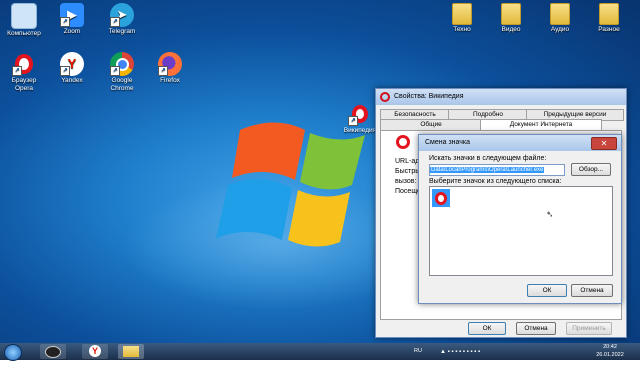 Image resolution: width=640 pixels, height=365 pixels. What do you see at coordinates (460, 356) in the screenshot?
I see `tray-icons: ▲ ▪ ▪ ▪ ▪ ▪ ▪ ▪ ▪ ▪` at bounding box center [460, 356].